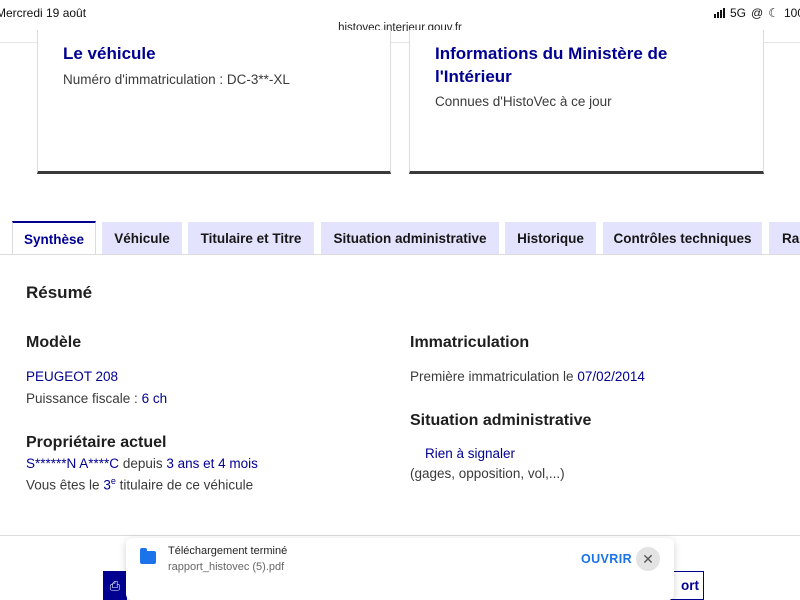  I want to click on summary-title: Résumé, so click(59, 292).